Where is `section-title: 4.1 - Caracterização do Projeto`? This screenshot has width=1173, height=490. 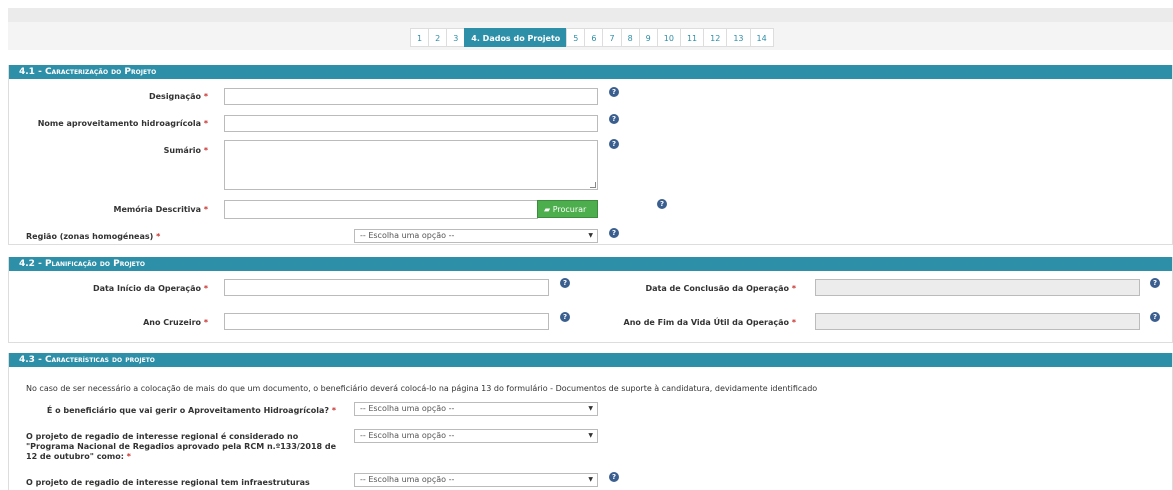
section-title: 4.1 - Caracterização do Projeto is located at coordinates (590, 72).